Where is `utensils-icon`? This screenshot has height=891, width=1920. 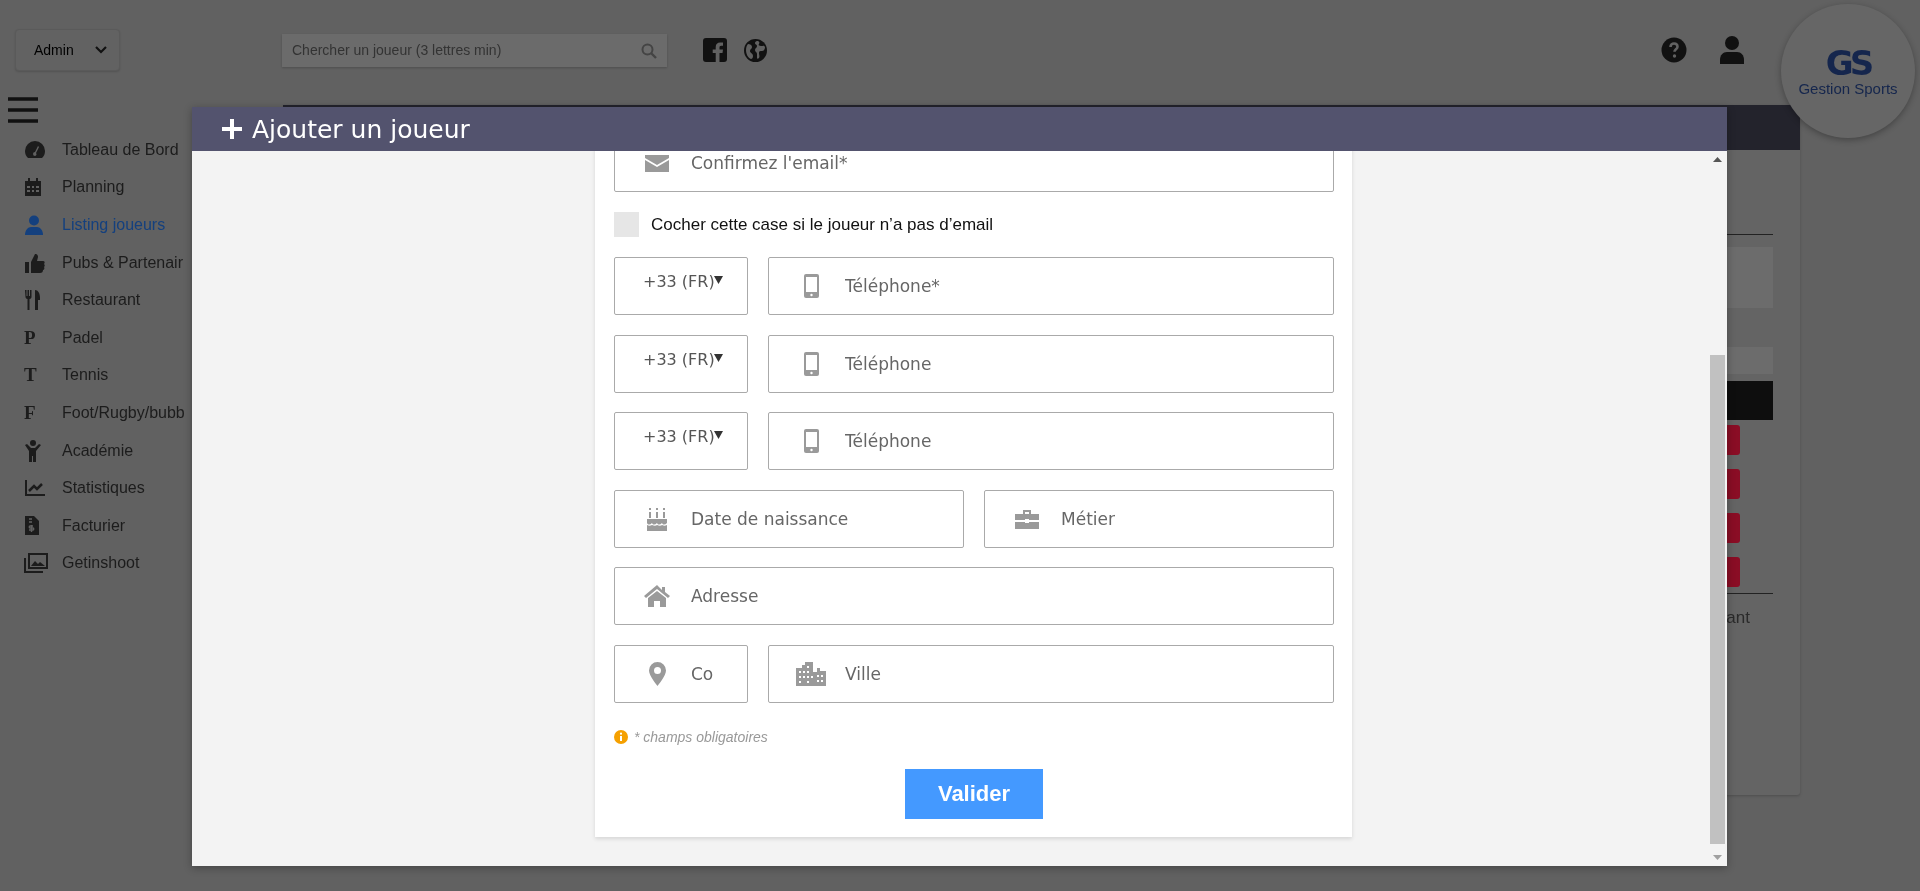 utensils-icon is located at coordinates (33, 300).